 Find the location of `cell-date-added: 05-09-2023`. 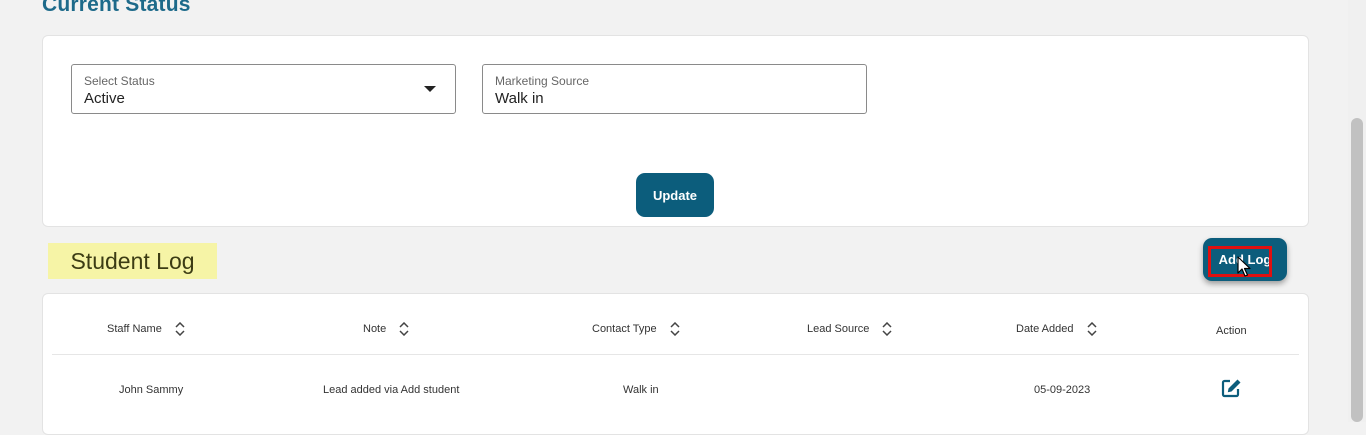

cell-date-added: 05-09-2023 is located at coordinates (1062, 390).